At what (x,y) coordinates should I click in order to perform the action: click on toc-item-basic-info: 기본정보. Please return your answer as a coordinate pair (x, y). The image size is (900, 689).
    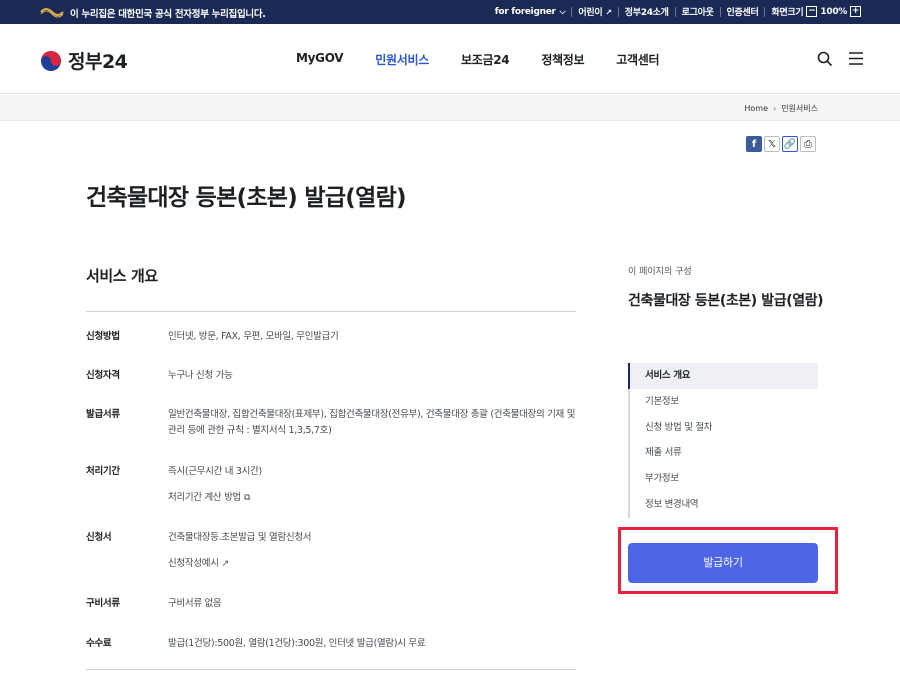
    Looking at the image, I should click on (724, 402).